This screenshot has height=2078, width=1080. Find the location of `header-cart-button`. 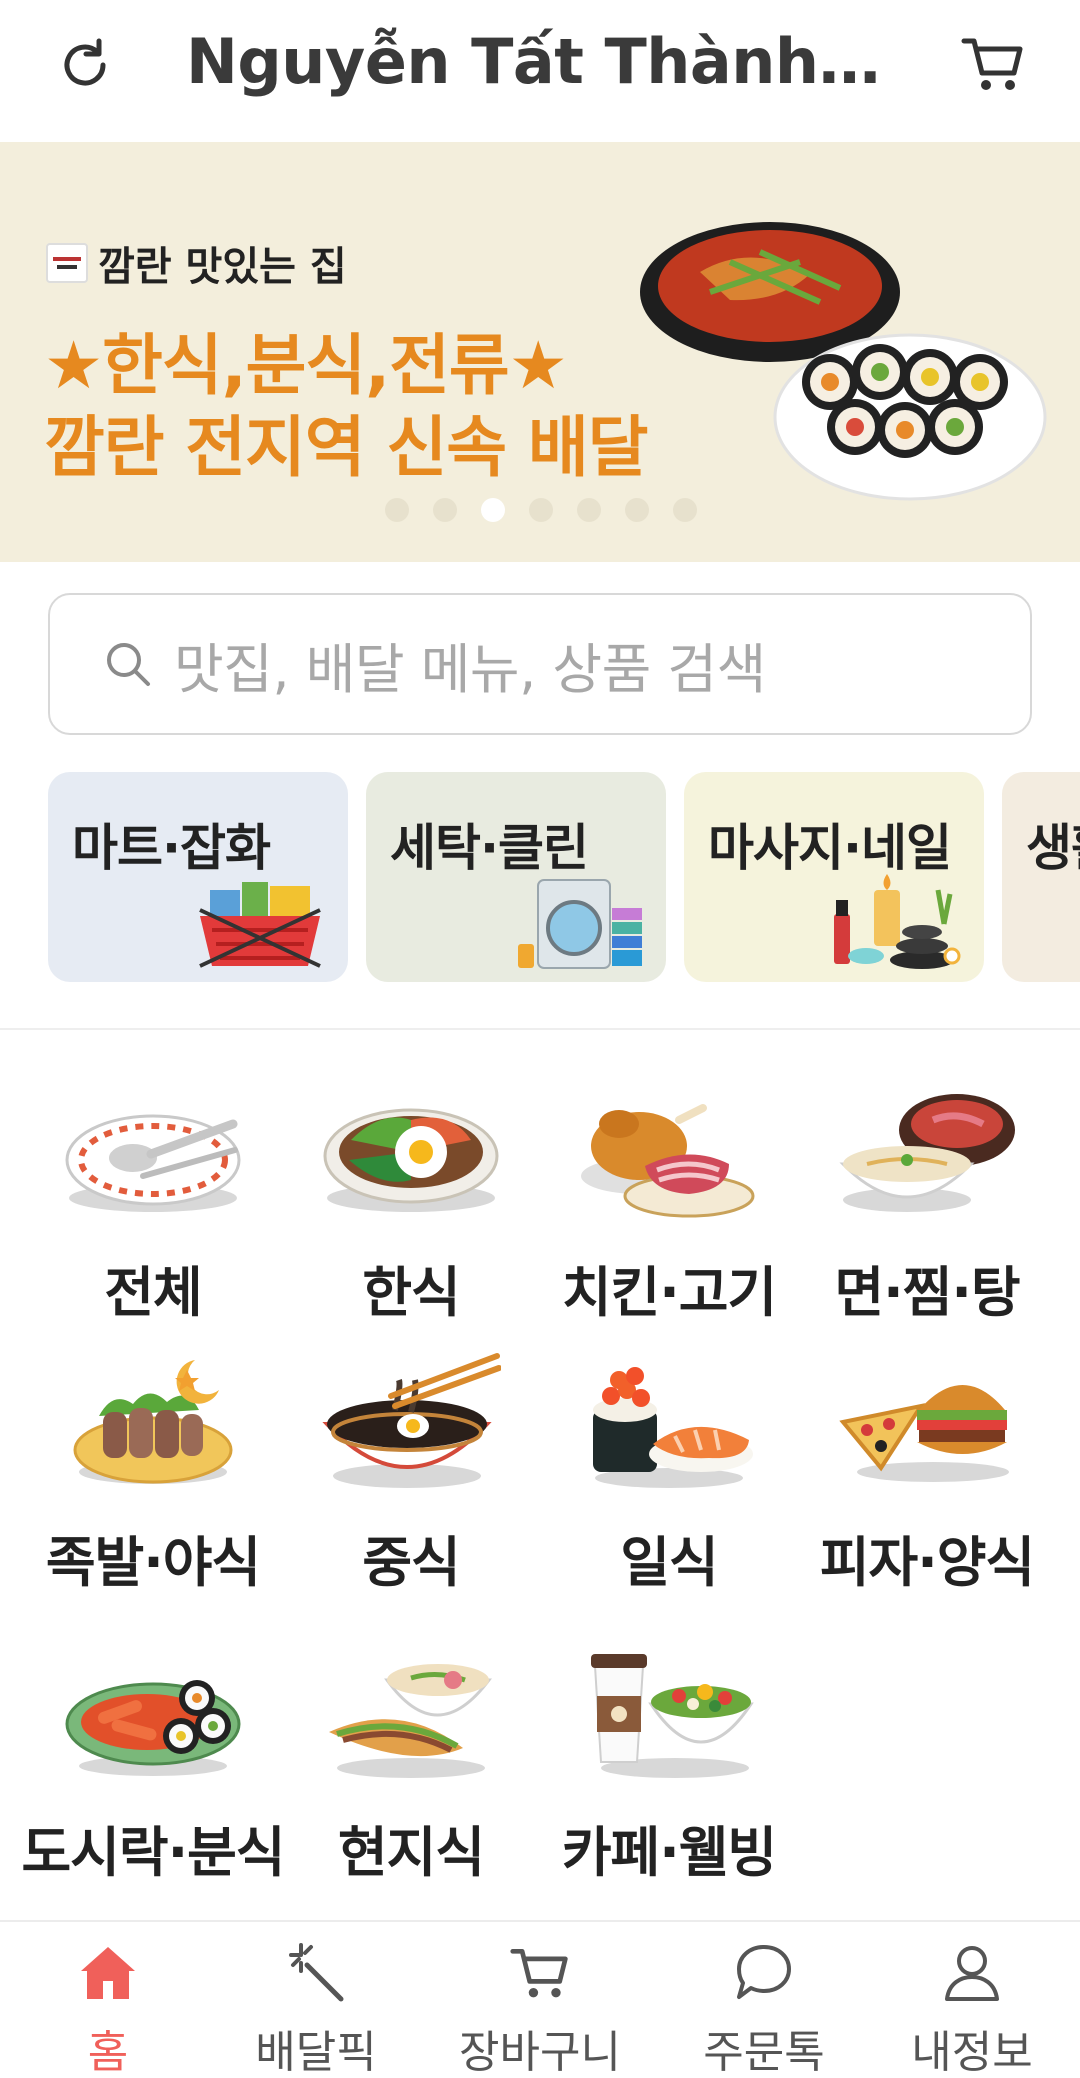

header-cart-button is located at coordinates (993, 63).